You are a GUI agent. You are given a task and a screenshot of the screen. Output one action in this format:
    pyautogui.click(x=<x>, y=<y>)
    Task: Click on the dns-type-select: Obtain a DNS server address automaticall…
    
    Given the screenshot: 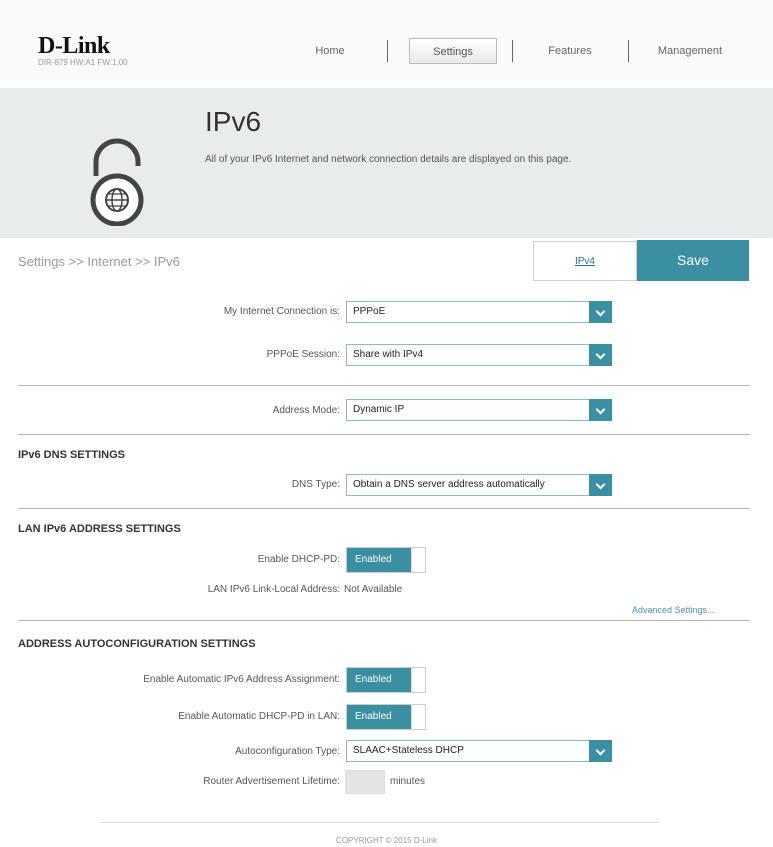 What is the action you would take?
    pyautogui.click(x=479, y=485)
    